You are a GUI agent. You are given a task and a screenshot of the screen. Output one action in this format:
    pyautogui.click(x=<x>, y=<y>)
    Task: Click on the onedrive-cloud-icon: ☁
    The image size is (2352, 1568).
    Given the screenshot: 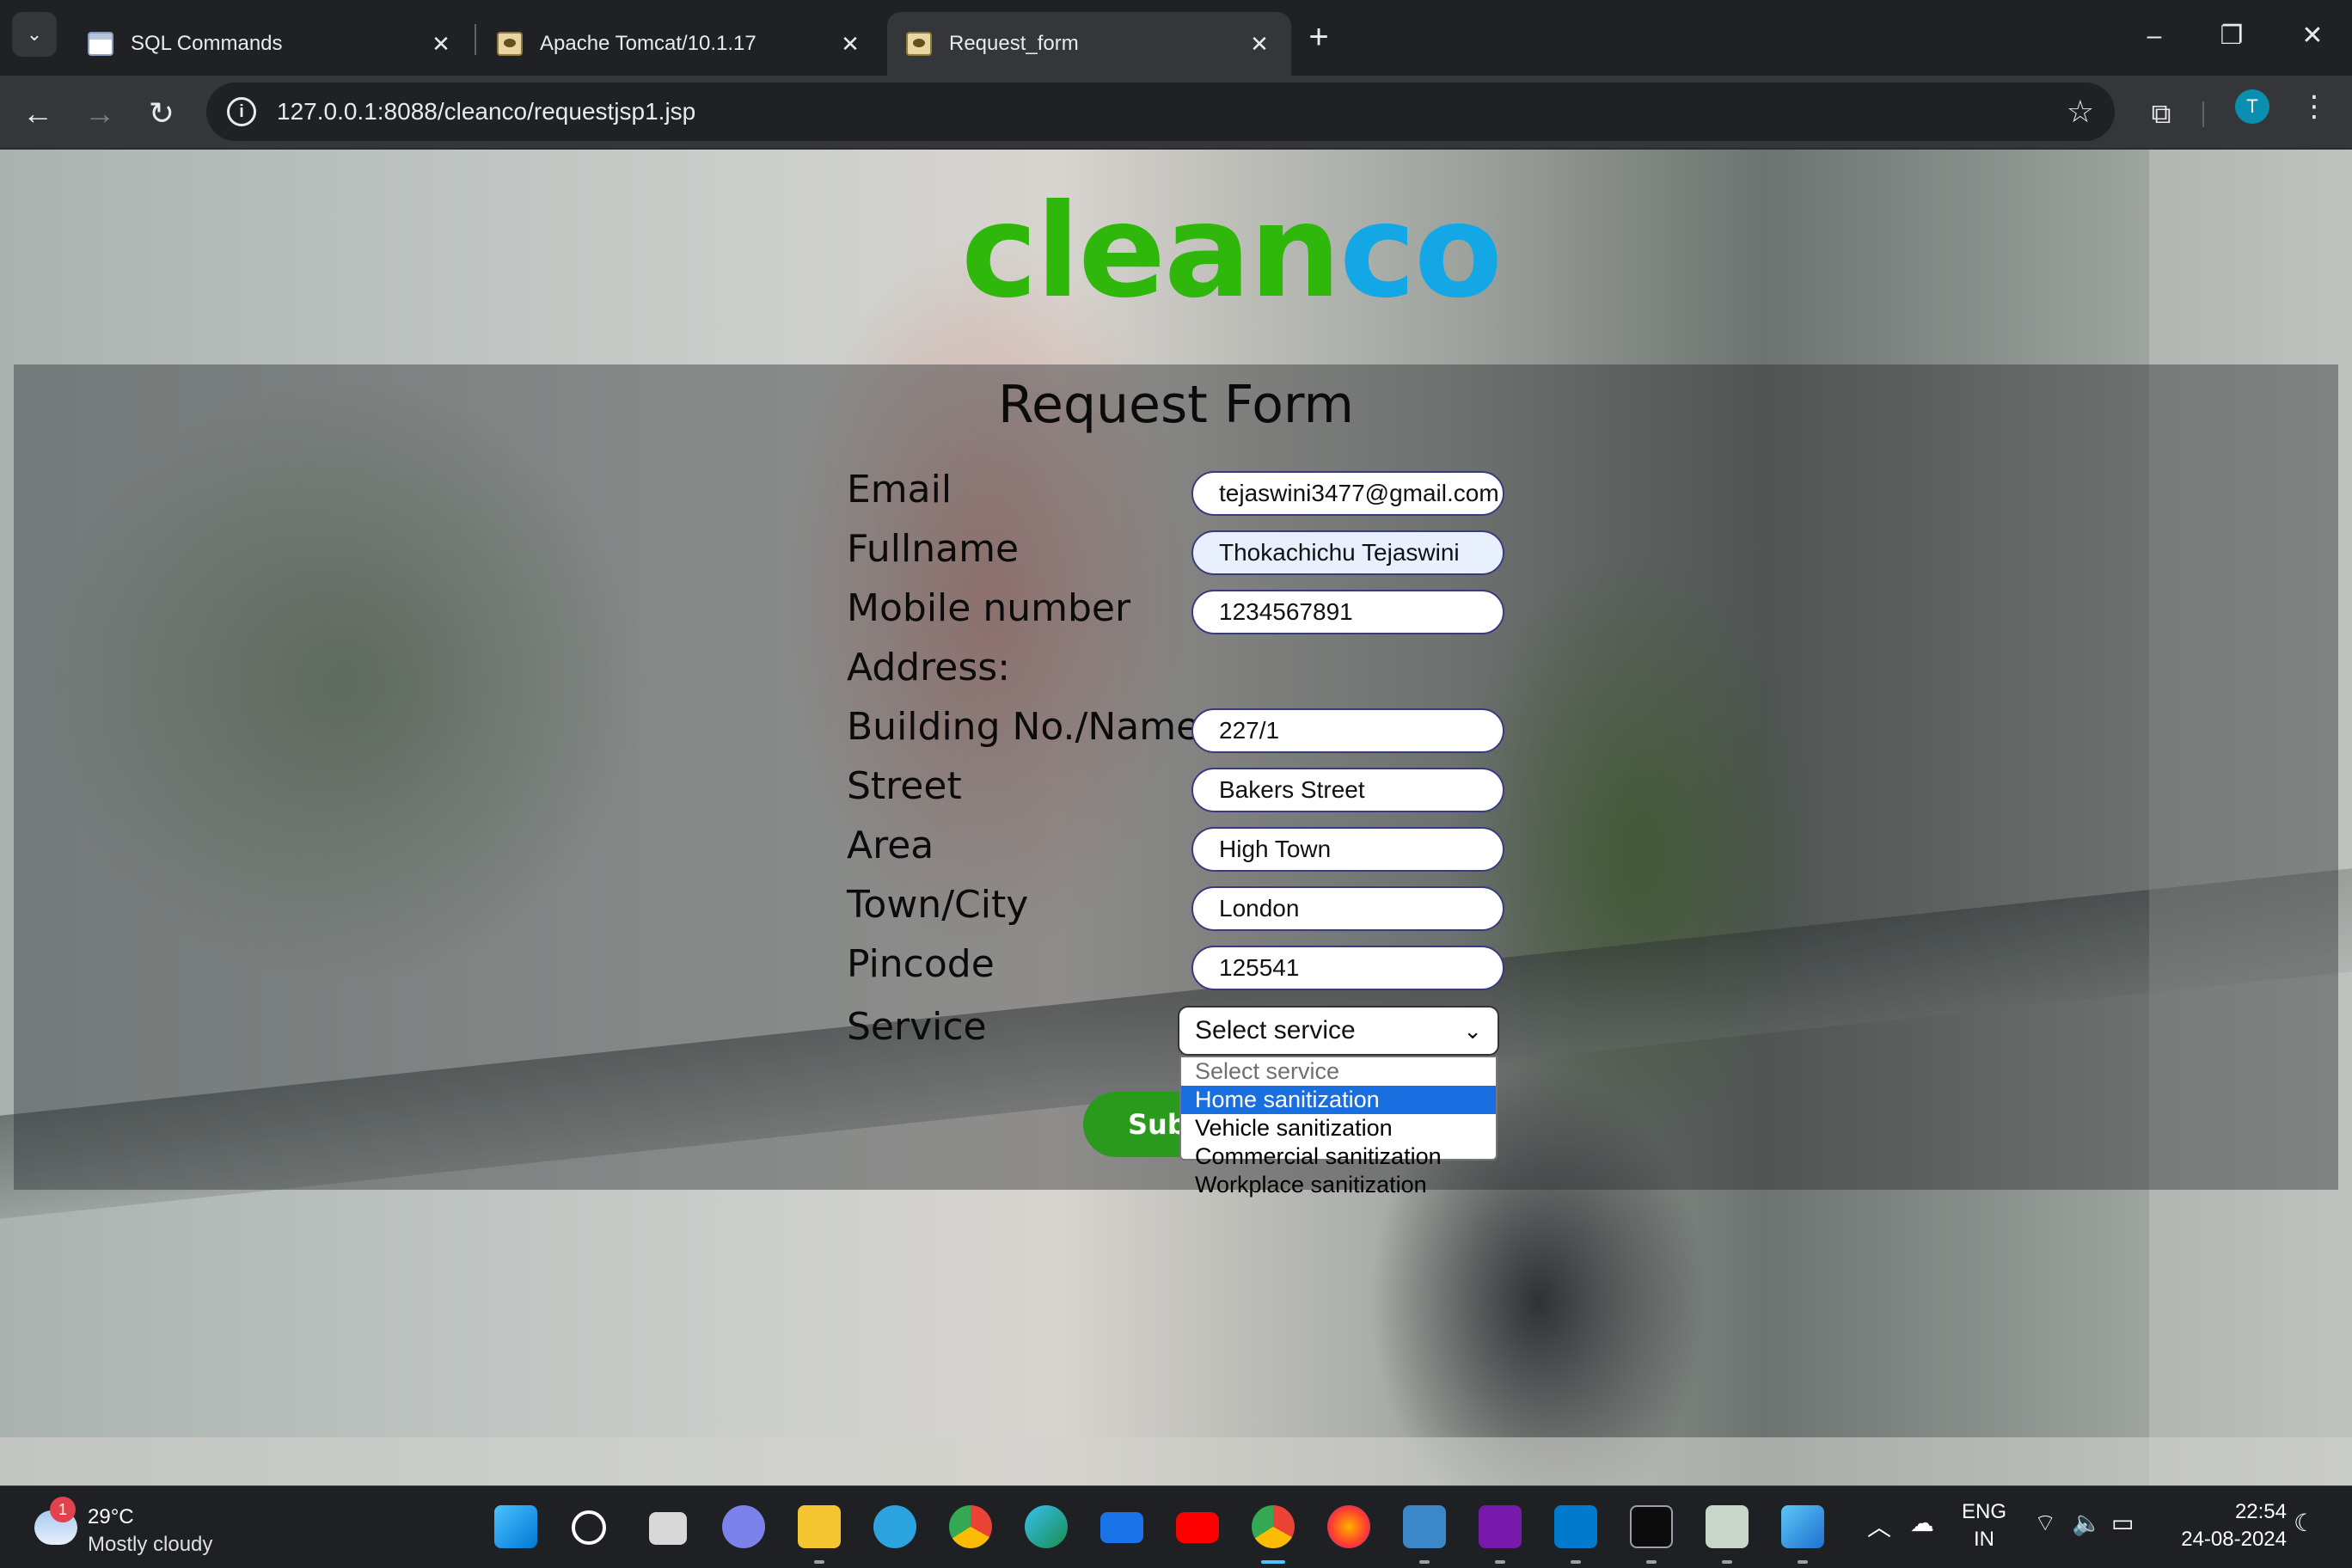 What is the action you would take?
    pyautogui.click(x=1922, y=1523)
    